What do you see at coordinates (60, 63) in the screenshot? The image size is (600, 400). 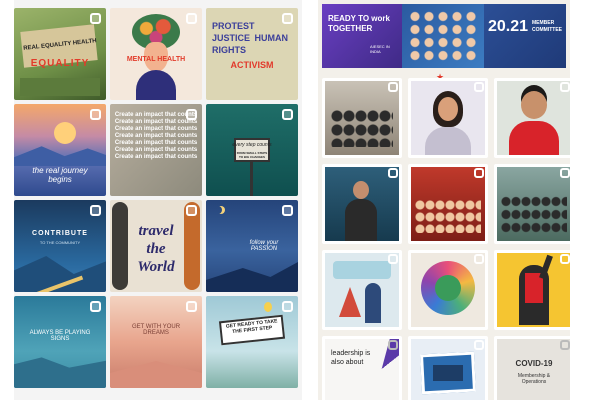 I see `post-title: EQUALITY` at bounding box center [60, 63].